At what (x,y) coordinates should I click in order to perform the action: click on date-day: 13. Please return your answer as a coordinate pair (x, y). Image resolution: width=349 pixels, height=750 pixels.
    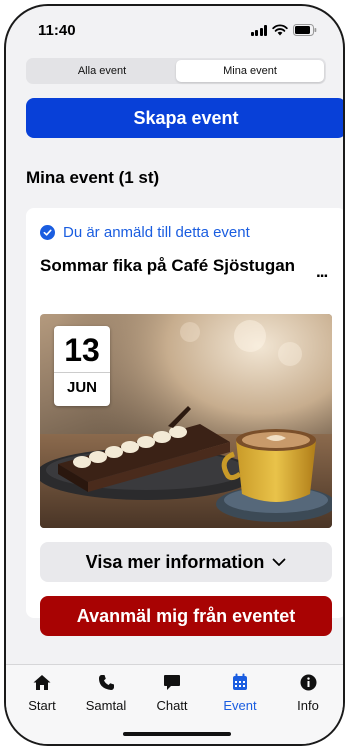
    Looking at the image, I should click on (82, 350).